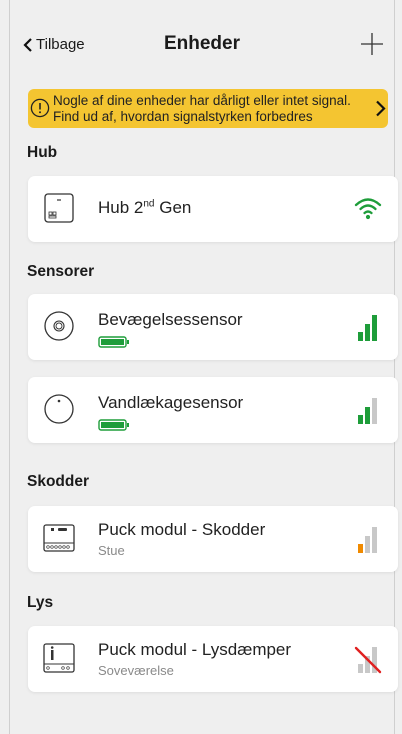  I want to click on motion-sensor-icon, so click(59, 326).